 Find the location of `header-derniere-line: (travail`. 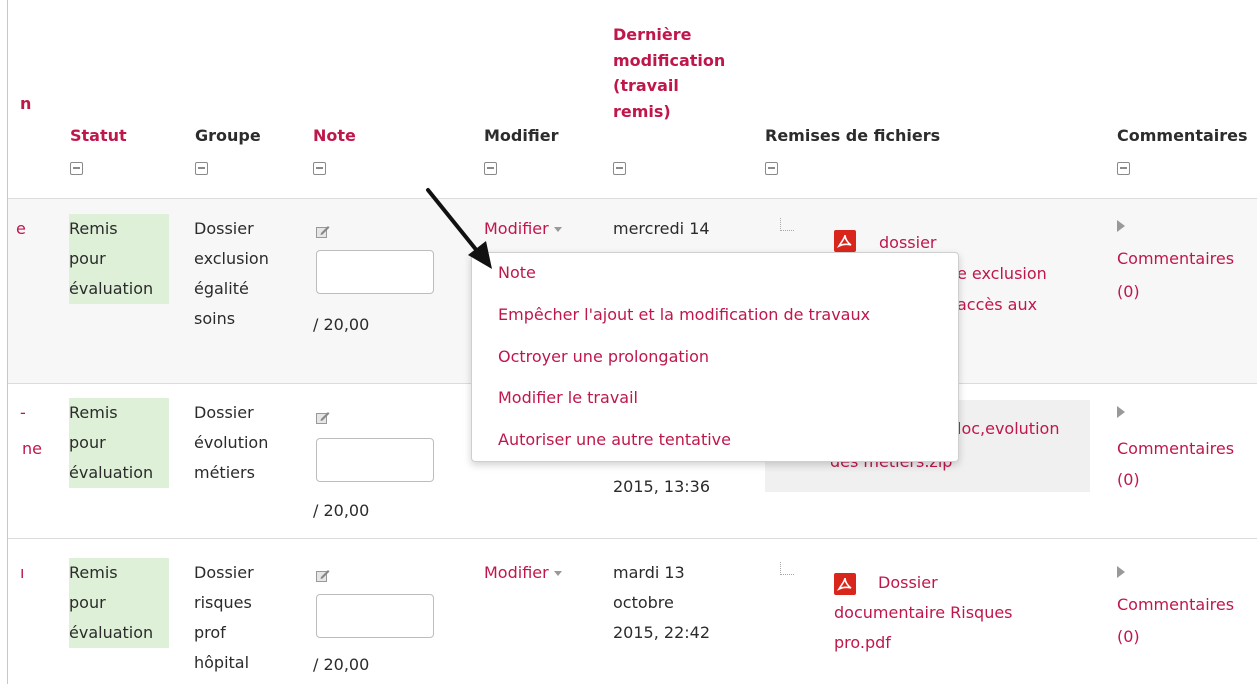

header-derniere-line: (travail is located at coordinates (646, 85).